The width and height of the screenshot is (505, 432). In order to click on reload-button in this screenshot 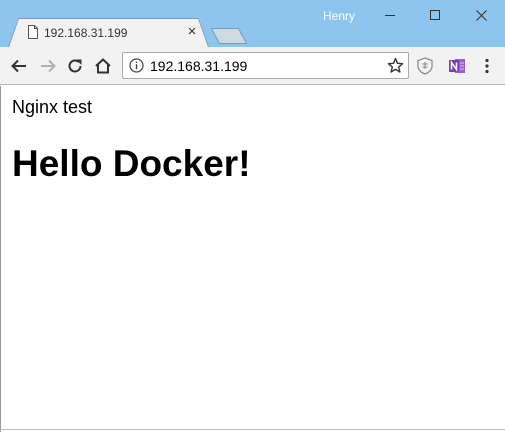, I will do `click(75, 66)`.